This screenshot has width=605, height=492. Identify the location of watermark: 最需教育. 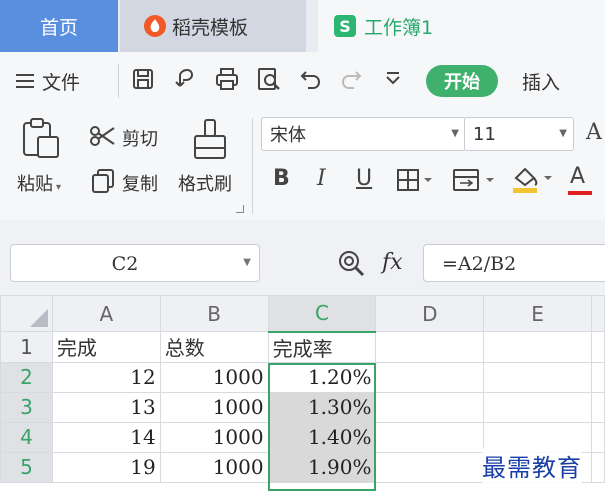
(532, 465).